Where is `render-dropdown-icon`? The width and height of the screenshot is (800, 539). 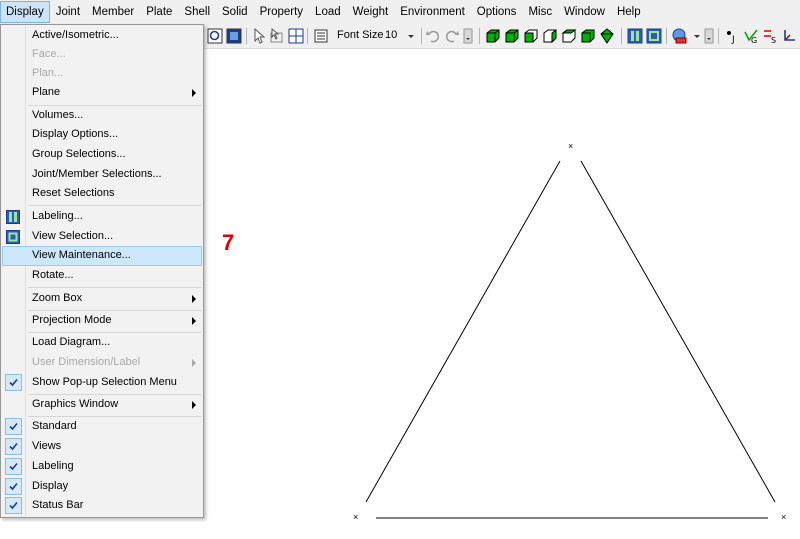 render-dropdown-icon is located at coordinates (697, 36).